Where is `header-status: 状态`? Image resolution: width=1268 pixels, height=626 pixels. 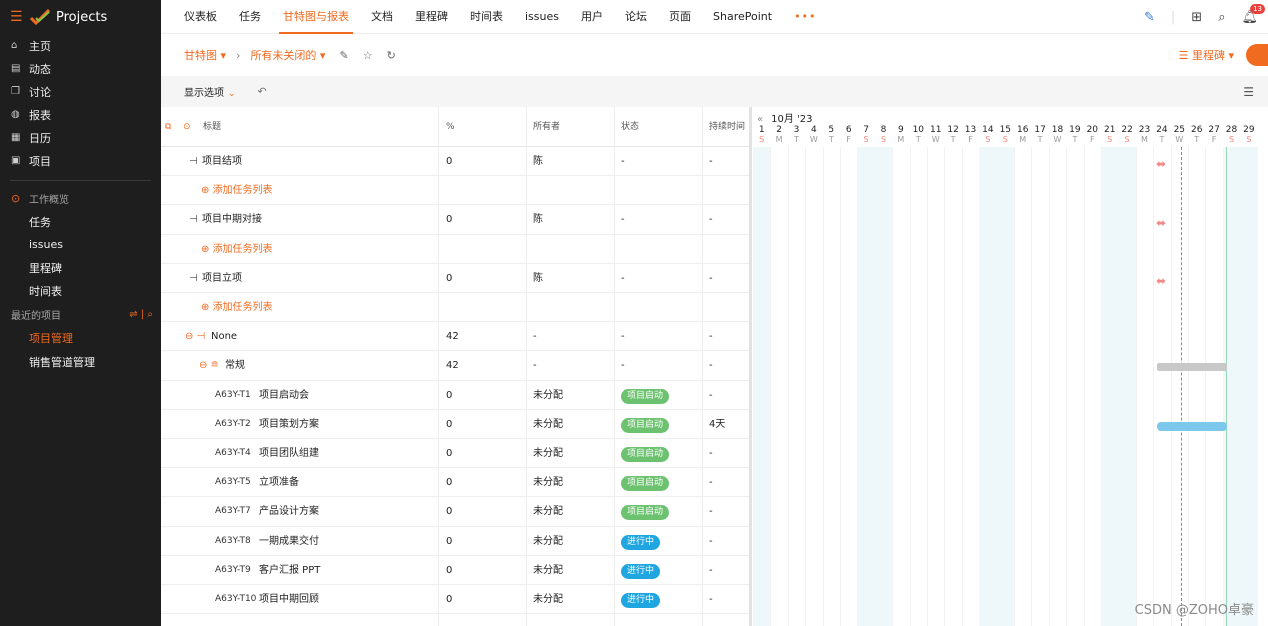
header-status: 状态 is located at coordinates (630, 127).